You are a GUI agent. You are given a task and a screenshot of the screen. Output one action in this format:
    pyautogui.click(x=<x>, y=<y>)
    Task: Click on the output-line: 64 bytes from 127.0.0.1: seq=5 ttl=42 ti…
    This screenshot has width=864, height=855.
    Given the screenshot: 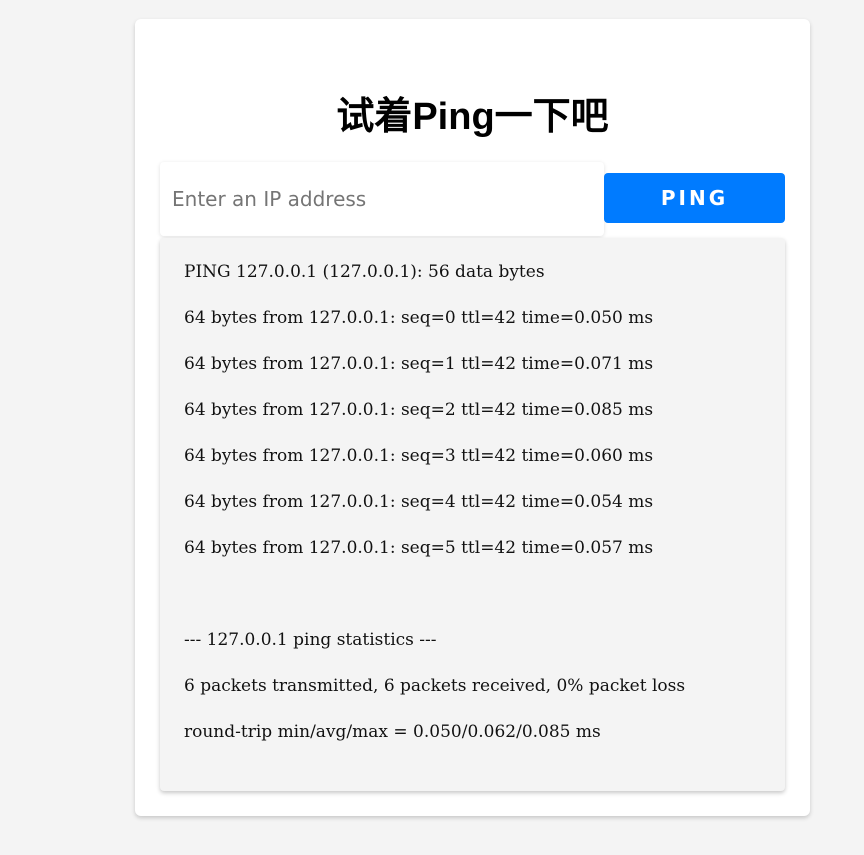 What is the action you would take?
    pyautogui.click(x=419, y=548)
    